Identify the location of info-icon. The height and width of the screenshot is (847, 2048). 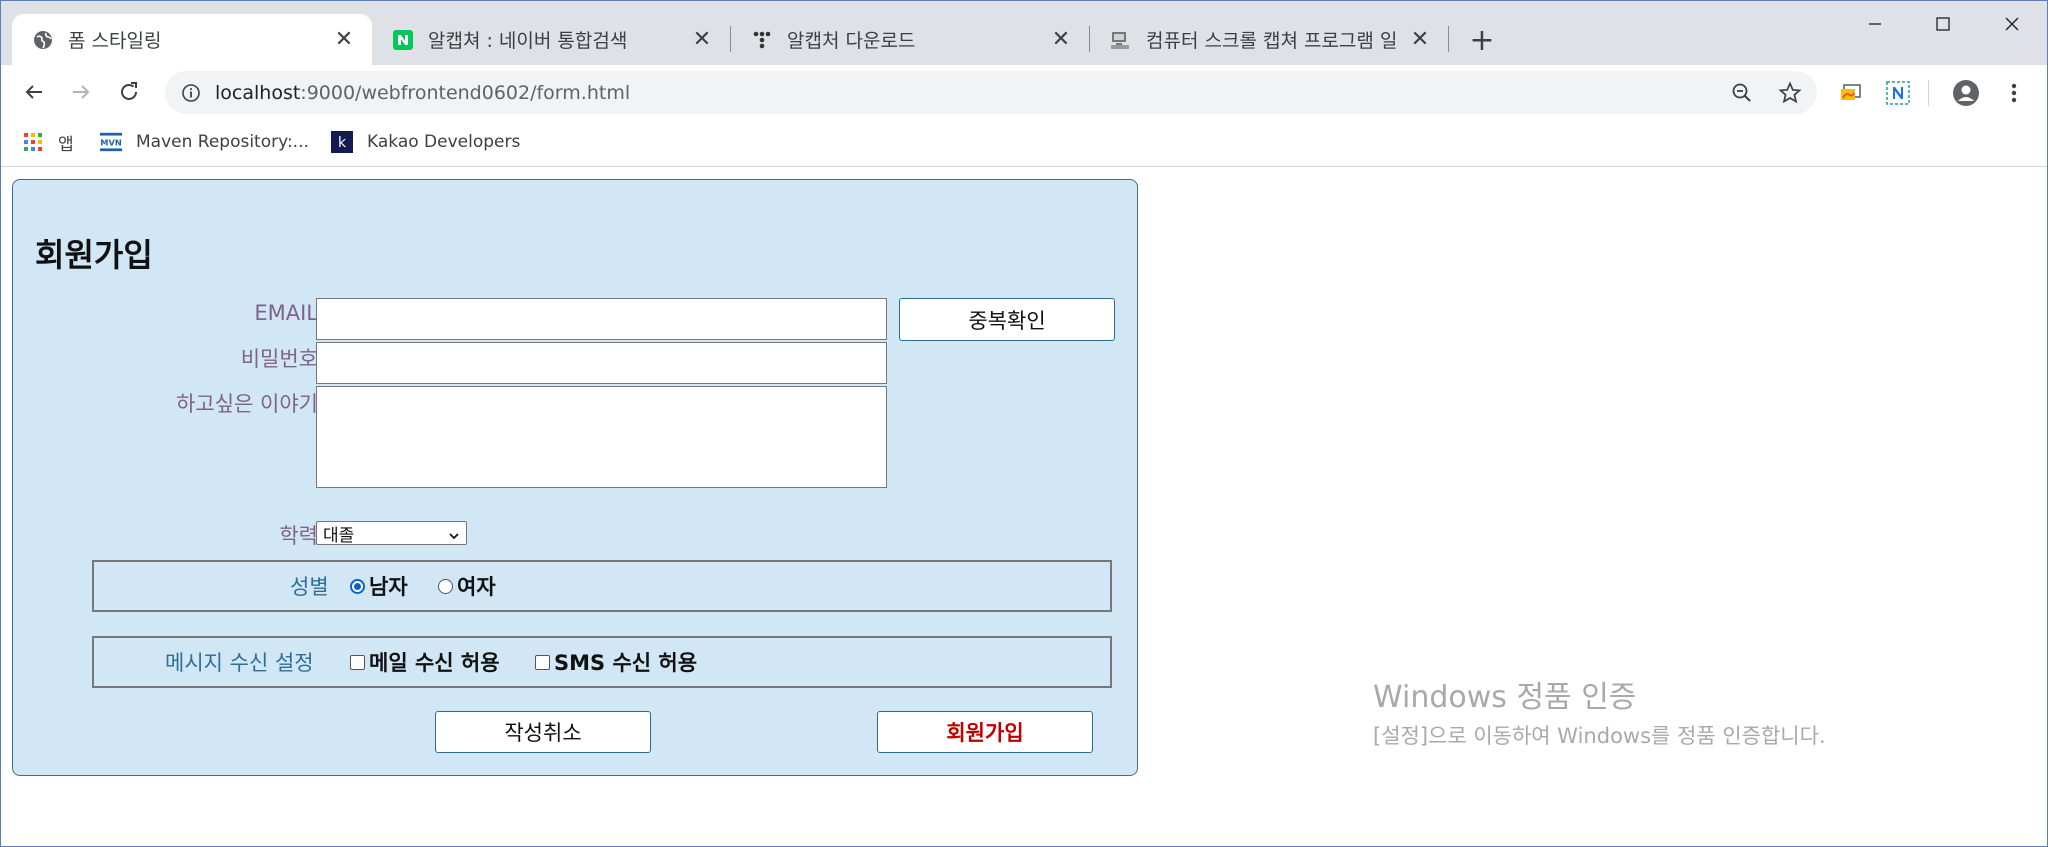
(191, 93).